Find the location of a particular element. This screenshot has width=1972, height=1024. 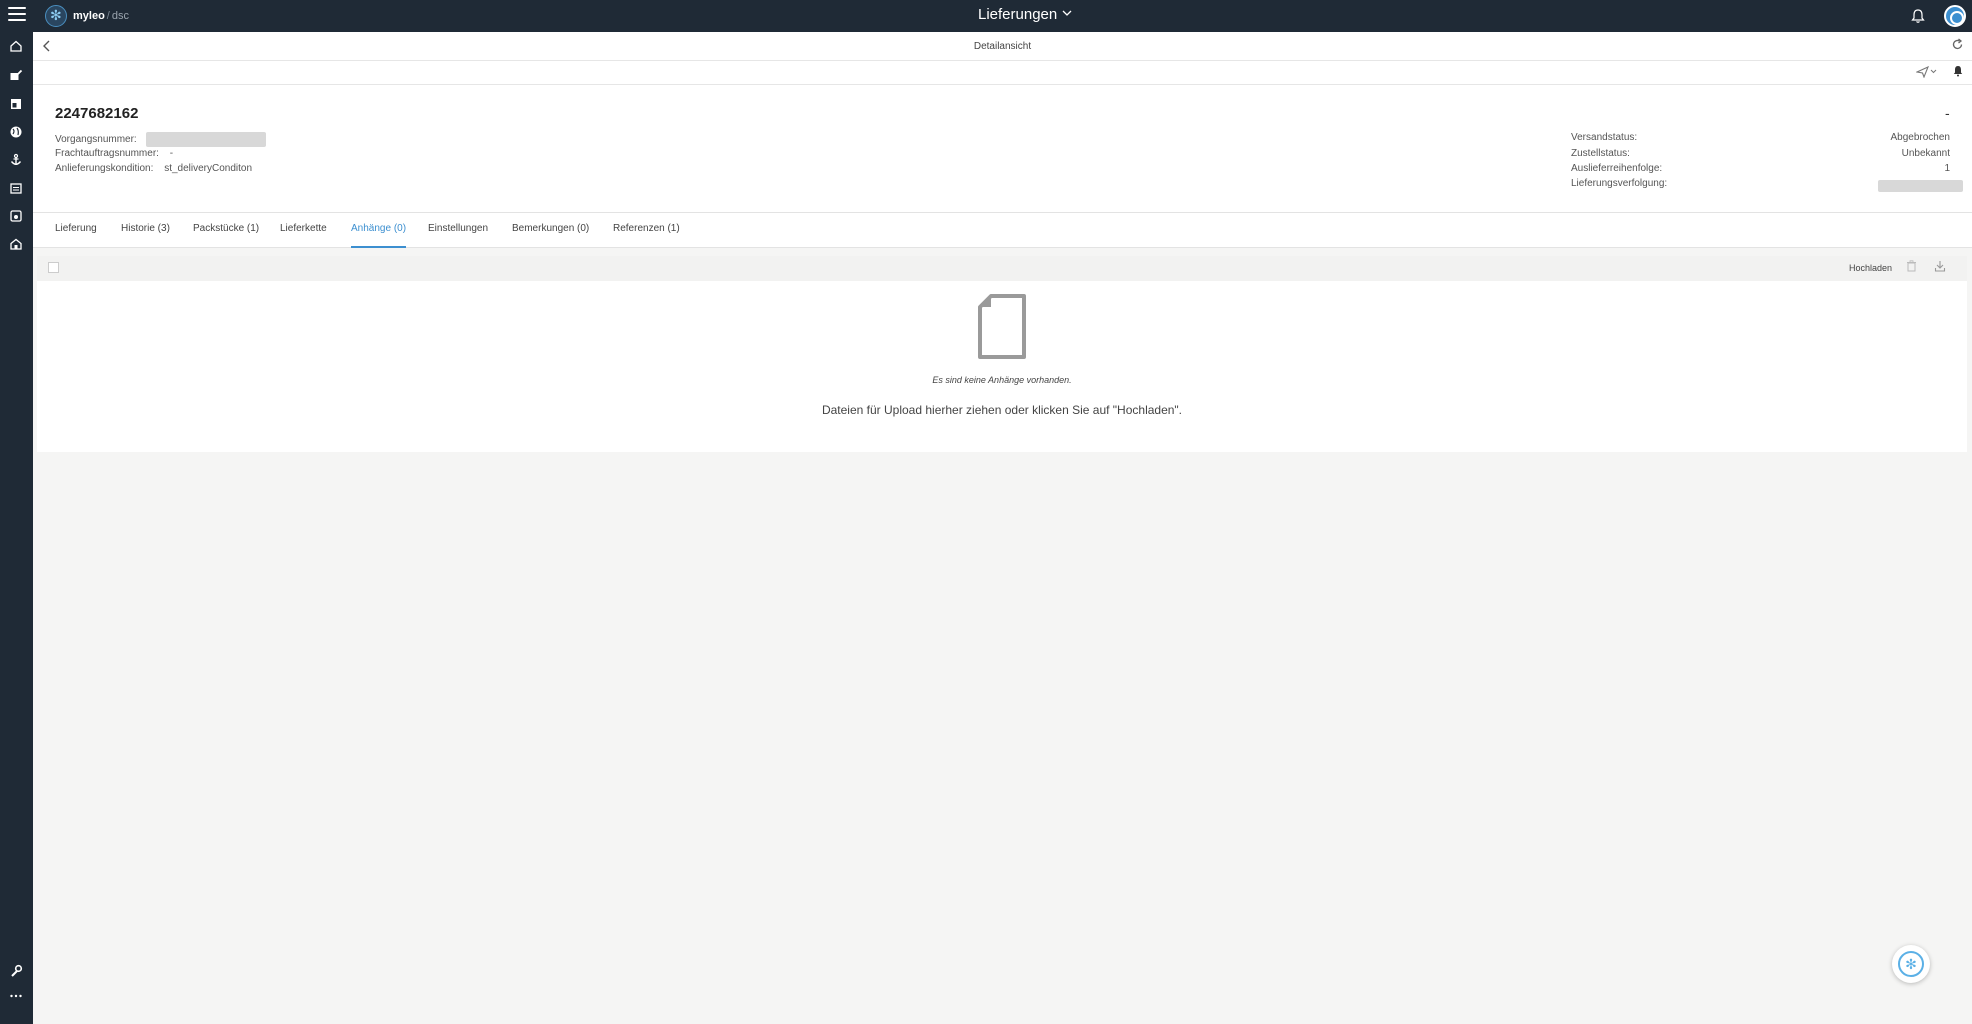

field-frachtauftragsnummer: Frachtauftragsnummer: - is located at coordinates (114, 153).